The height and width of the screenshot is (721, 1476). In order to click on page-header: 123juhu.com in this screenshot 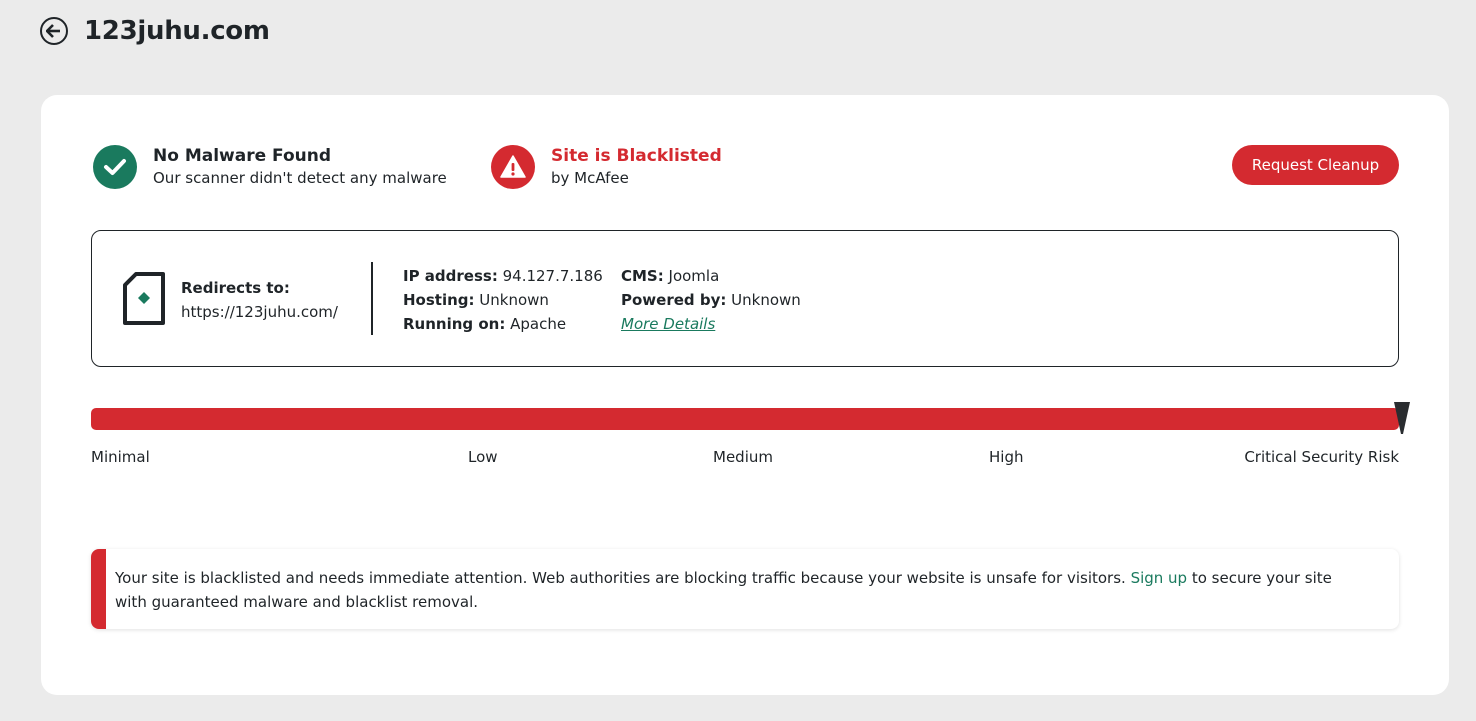, I will do `click(155, 31)`.